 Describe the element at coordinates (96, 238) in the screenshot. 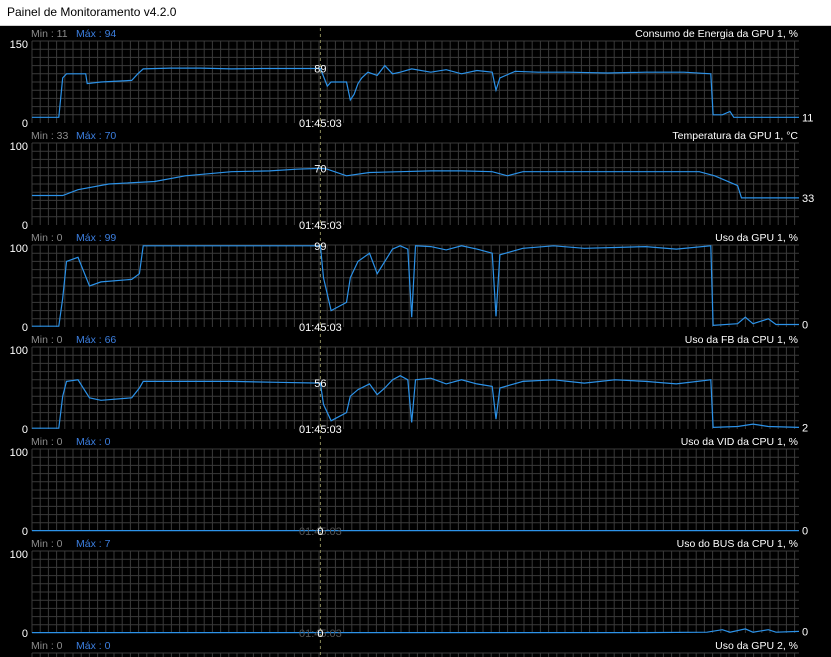

I see `max-label: Máx : 99` at that location.